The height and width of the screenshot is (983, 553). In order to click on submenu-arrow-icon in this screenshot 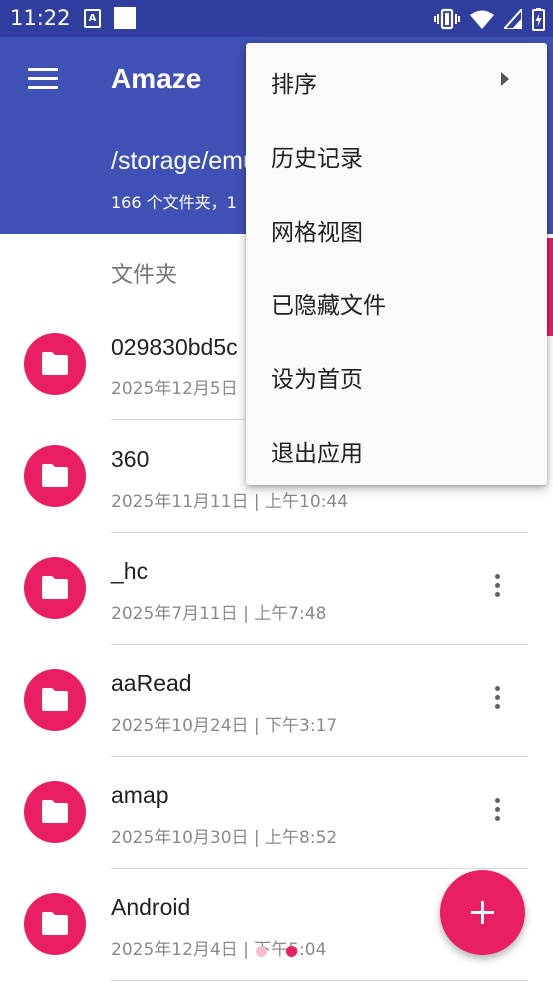, I will do `click(505, 79)`.